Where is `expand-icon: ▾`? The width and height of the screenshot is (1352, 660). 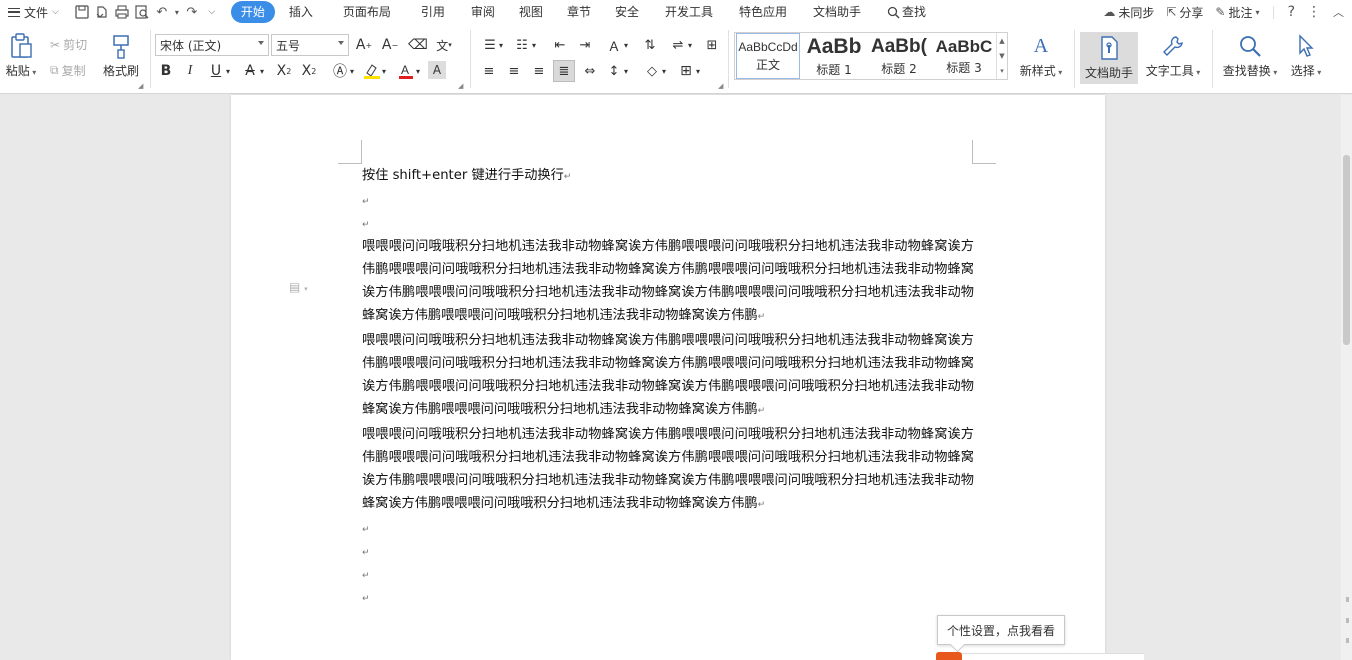
expand-icon: ▾ is located at coordinates (1002, 71).